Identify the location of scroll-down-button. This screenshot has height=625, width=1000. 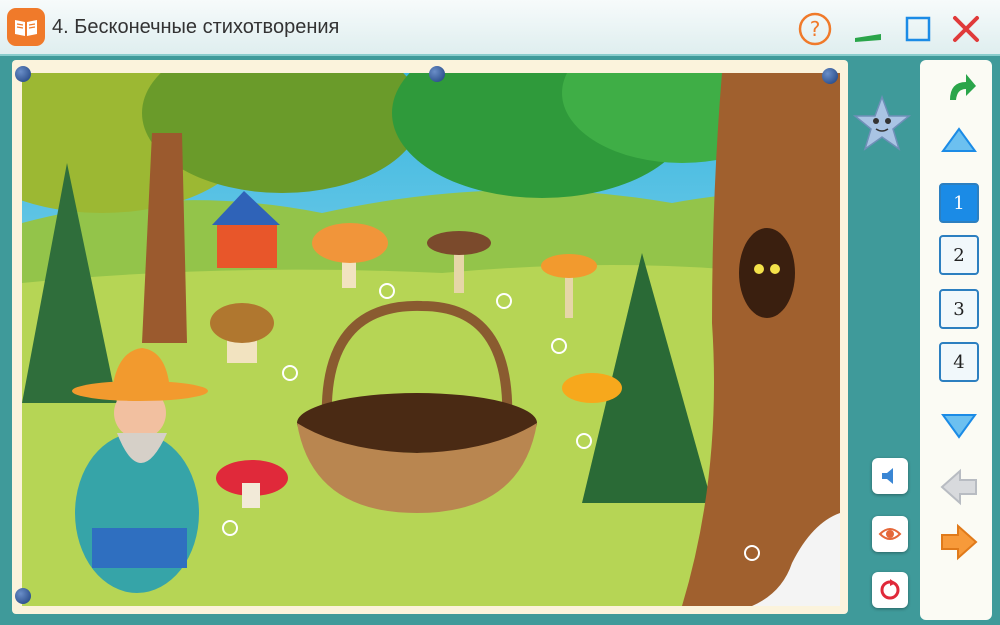
(959, 428).